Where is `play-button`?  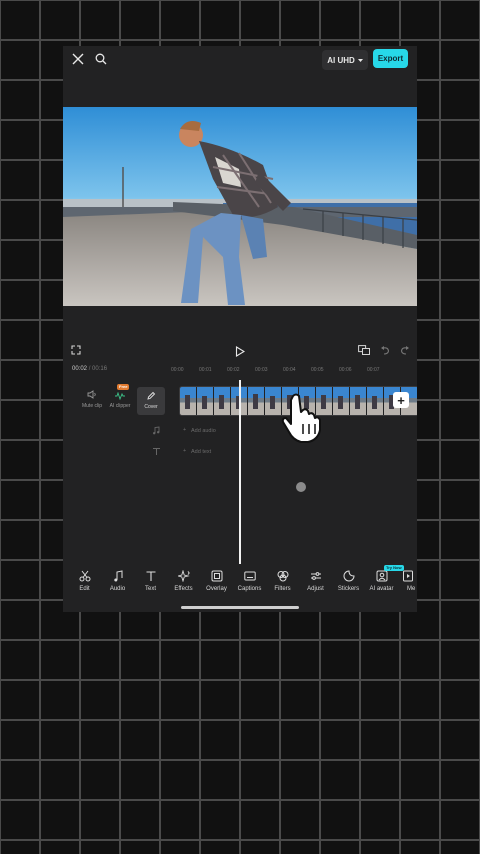
play-button is located at coordinates (240, 351).